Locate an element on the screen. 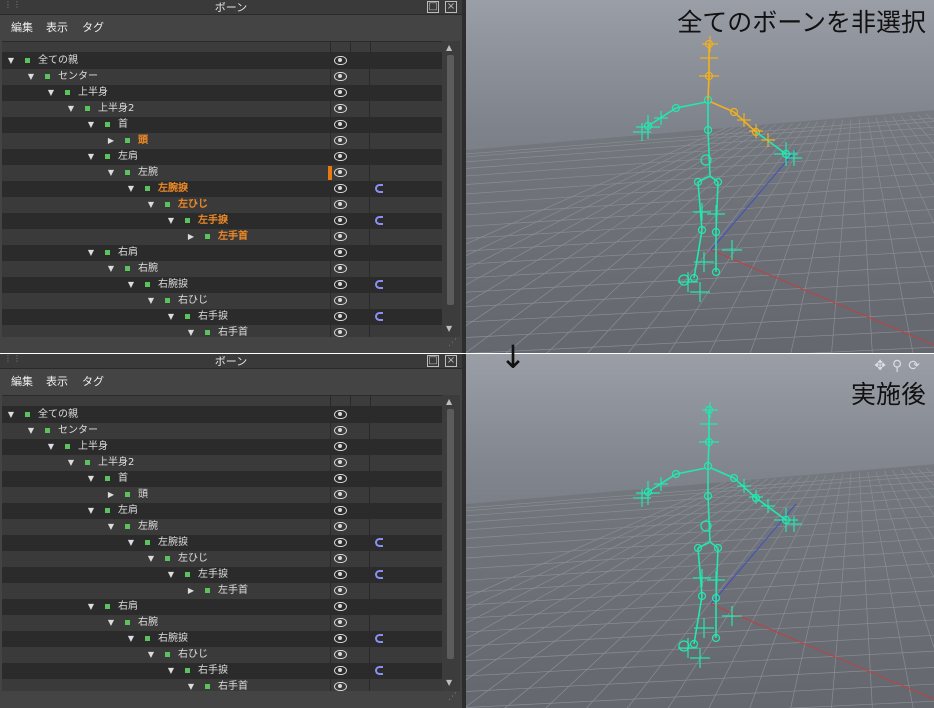 This screenshot has height=708, width=934. zoom-icon: ⚲ is located at coordinates (900, 366).